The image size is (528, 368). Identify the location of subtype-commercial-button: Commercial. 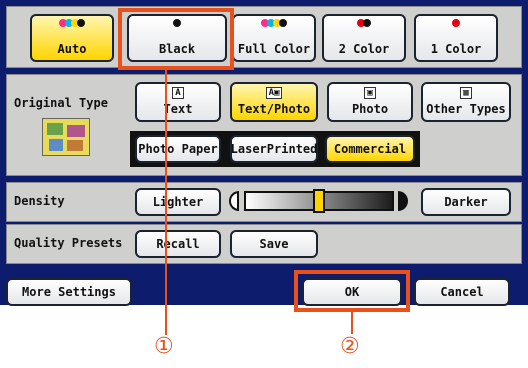
(370, 149).